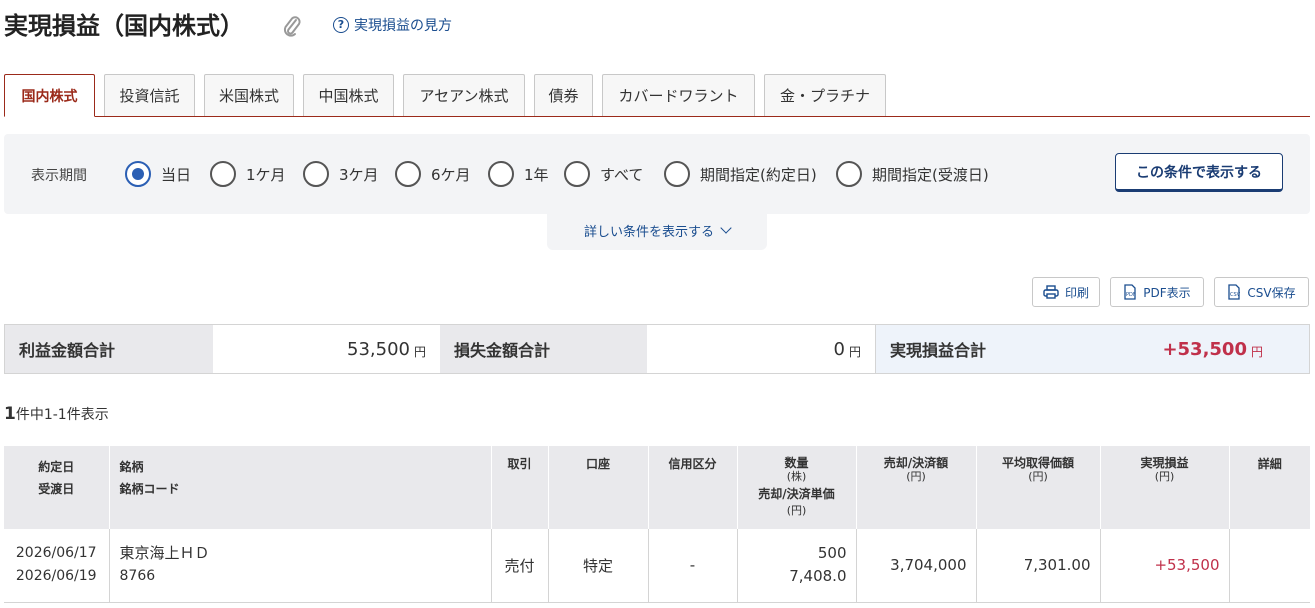  Describe the element at coordinates (1164, 463) in the screenshot. I see `col-pl-label: 実現損益` at that location.